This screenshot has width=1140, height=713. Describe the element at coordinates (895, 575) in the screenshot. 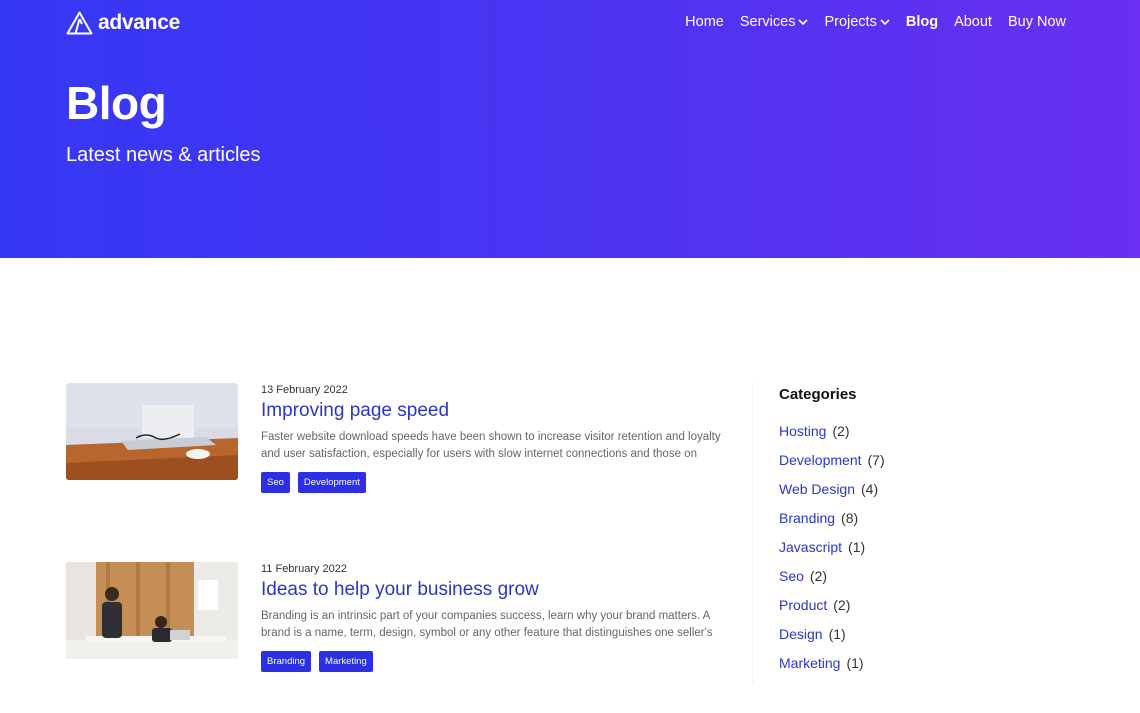

I see `category-item-seo: Seo (2)` at that location.